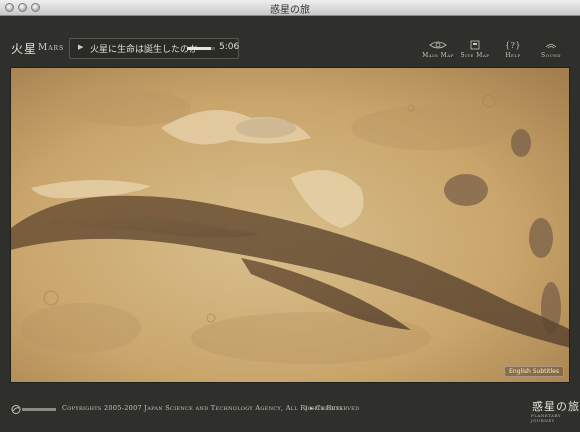 The image size is (580, 432). What do you see at coordinates (438, 49) in the screenshot?
I see `nav-main-map: Main Map` at bounding box center [438, 49].